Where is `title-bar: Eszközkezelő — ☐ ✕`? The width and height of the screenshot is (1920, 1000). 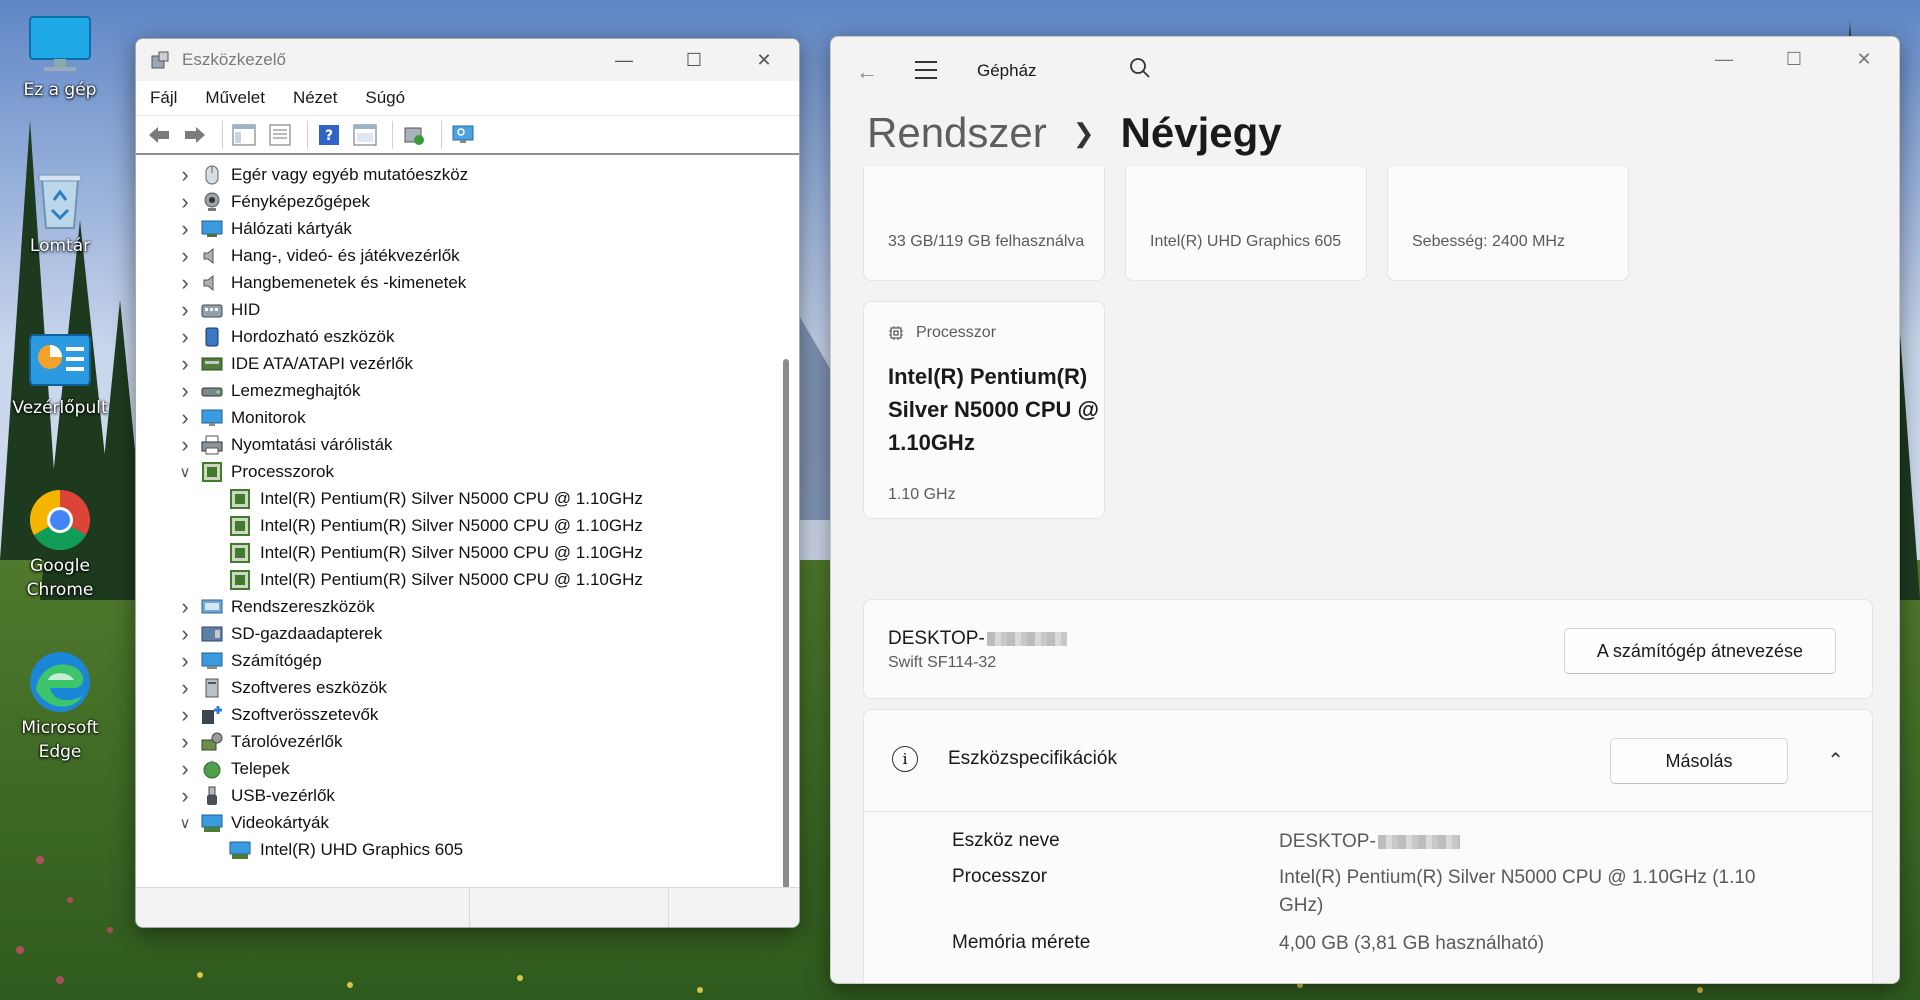 title-bar: Eszközkezelő — ☐ ✕ is located at coordinates (467, 60).